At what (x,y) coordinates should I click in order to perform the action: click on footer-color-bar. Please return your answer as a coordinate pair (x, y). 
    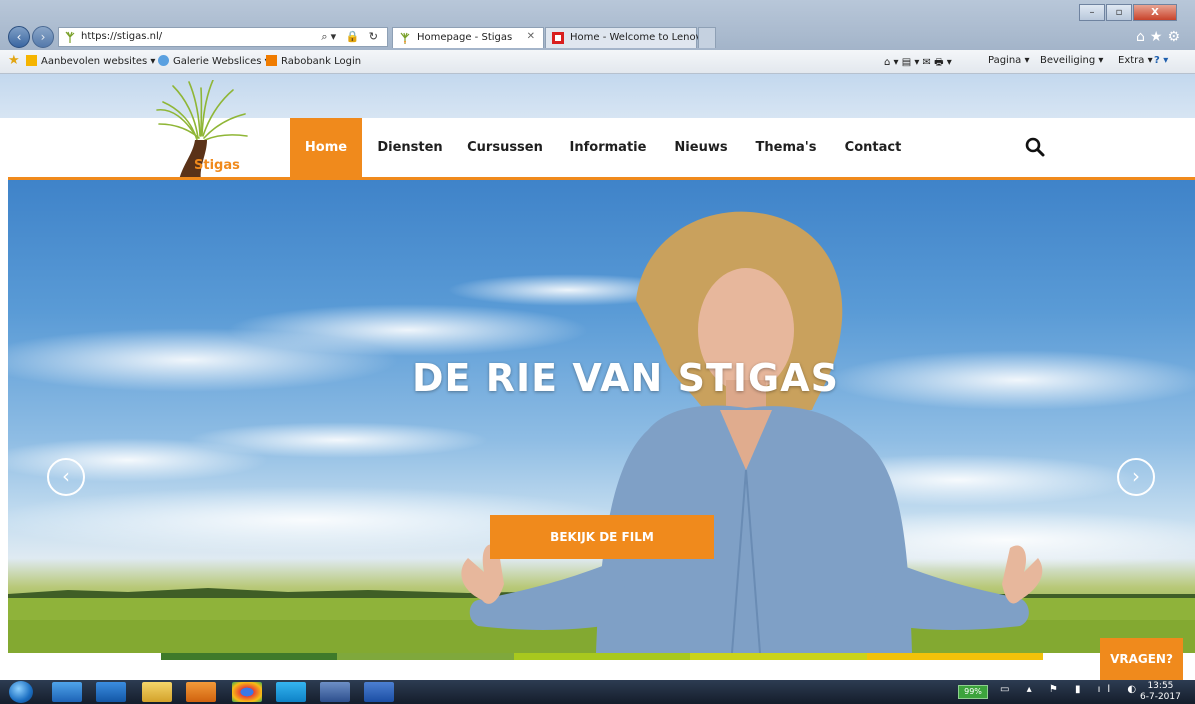
    Looking at the image, I should click on (602, 656).